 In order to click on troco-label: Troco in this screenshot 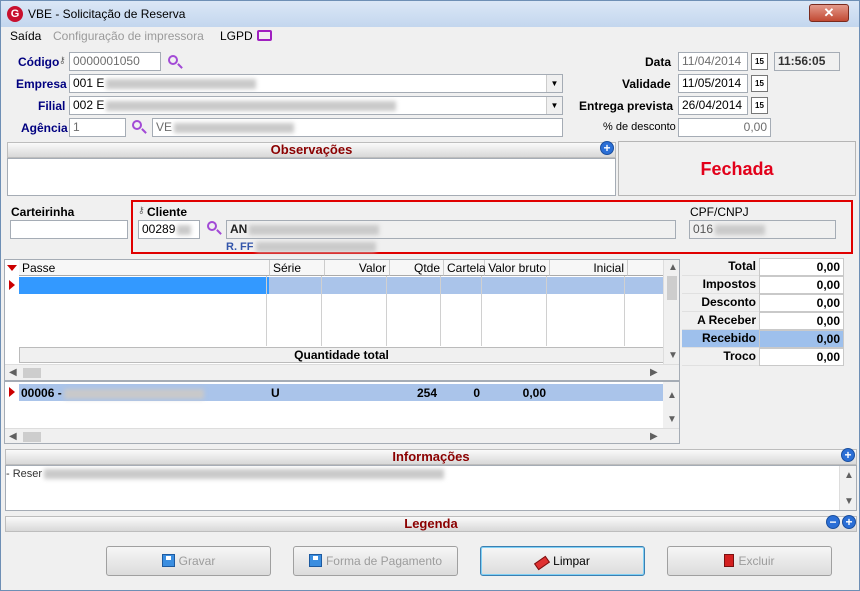, I will do `click(720, 357)`.